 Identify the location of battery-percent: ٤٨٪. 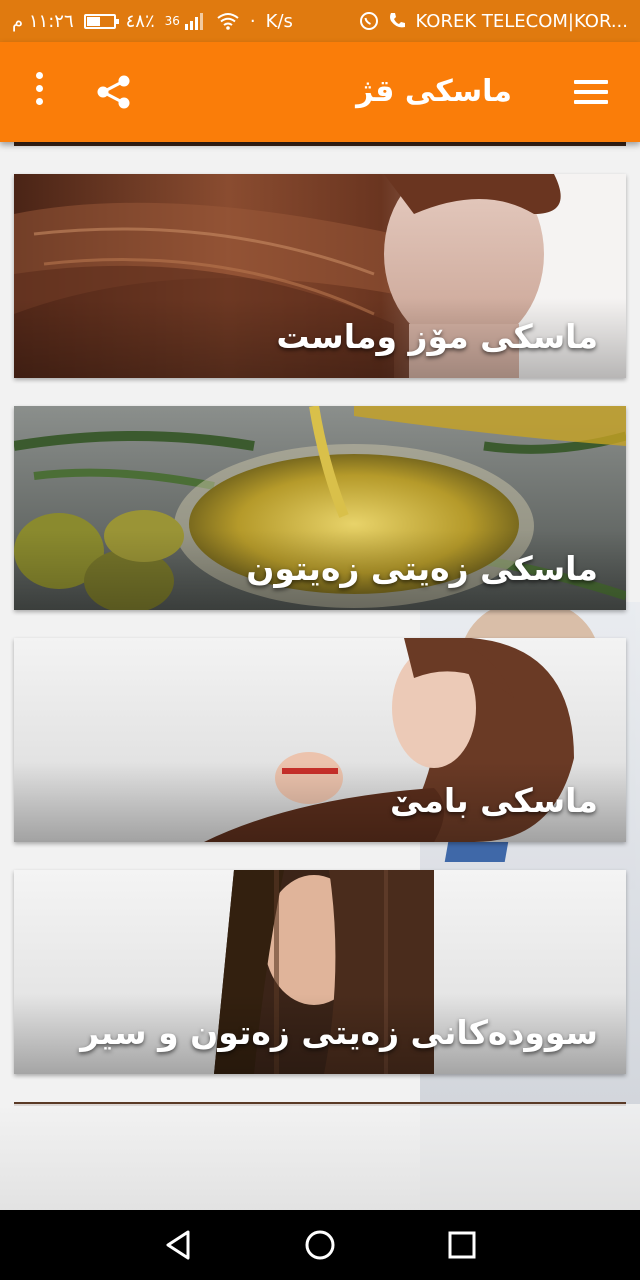
(140, 21).